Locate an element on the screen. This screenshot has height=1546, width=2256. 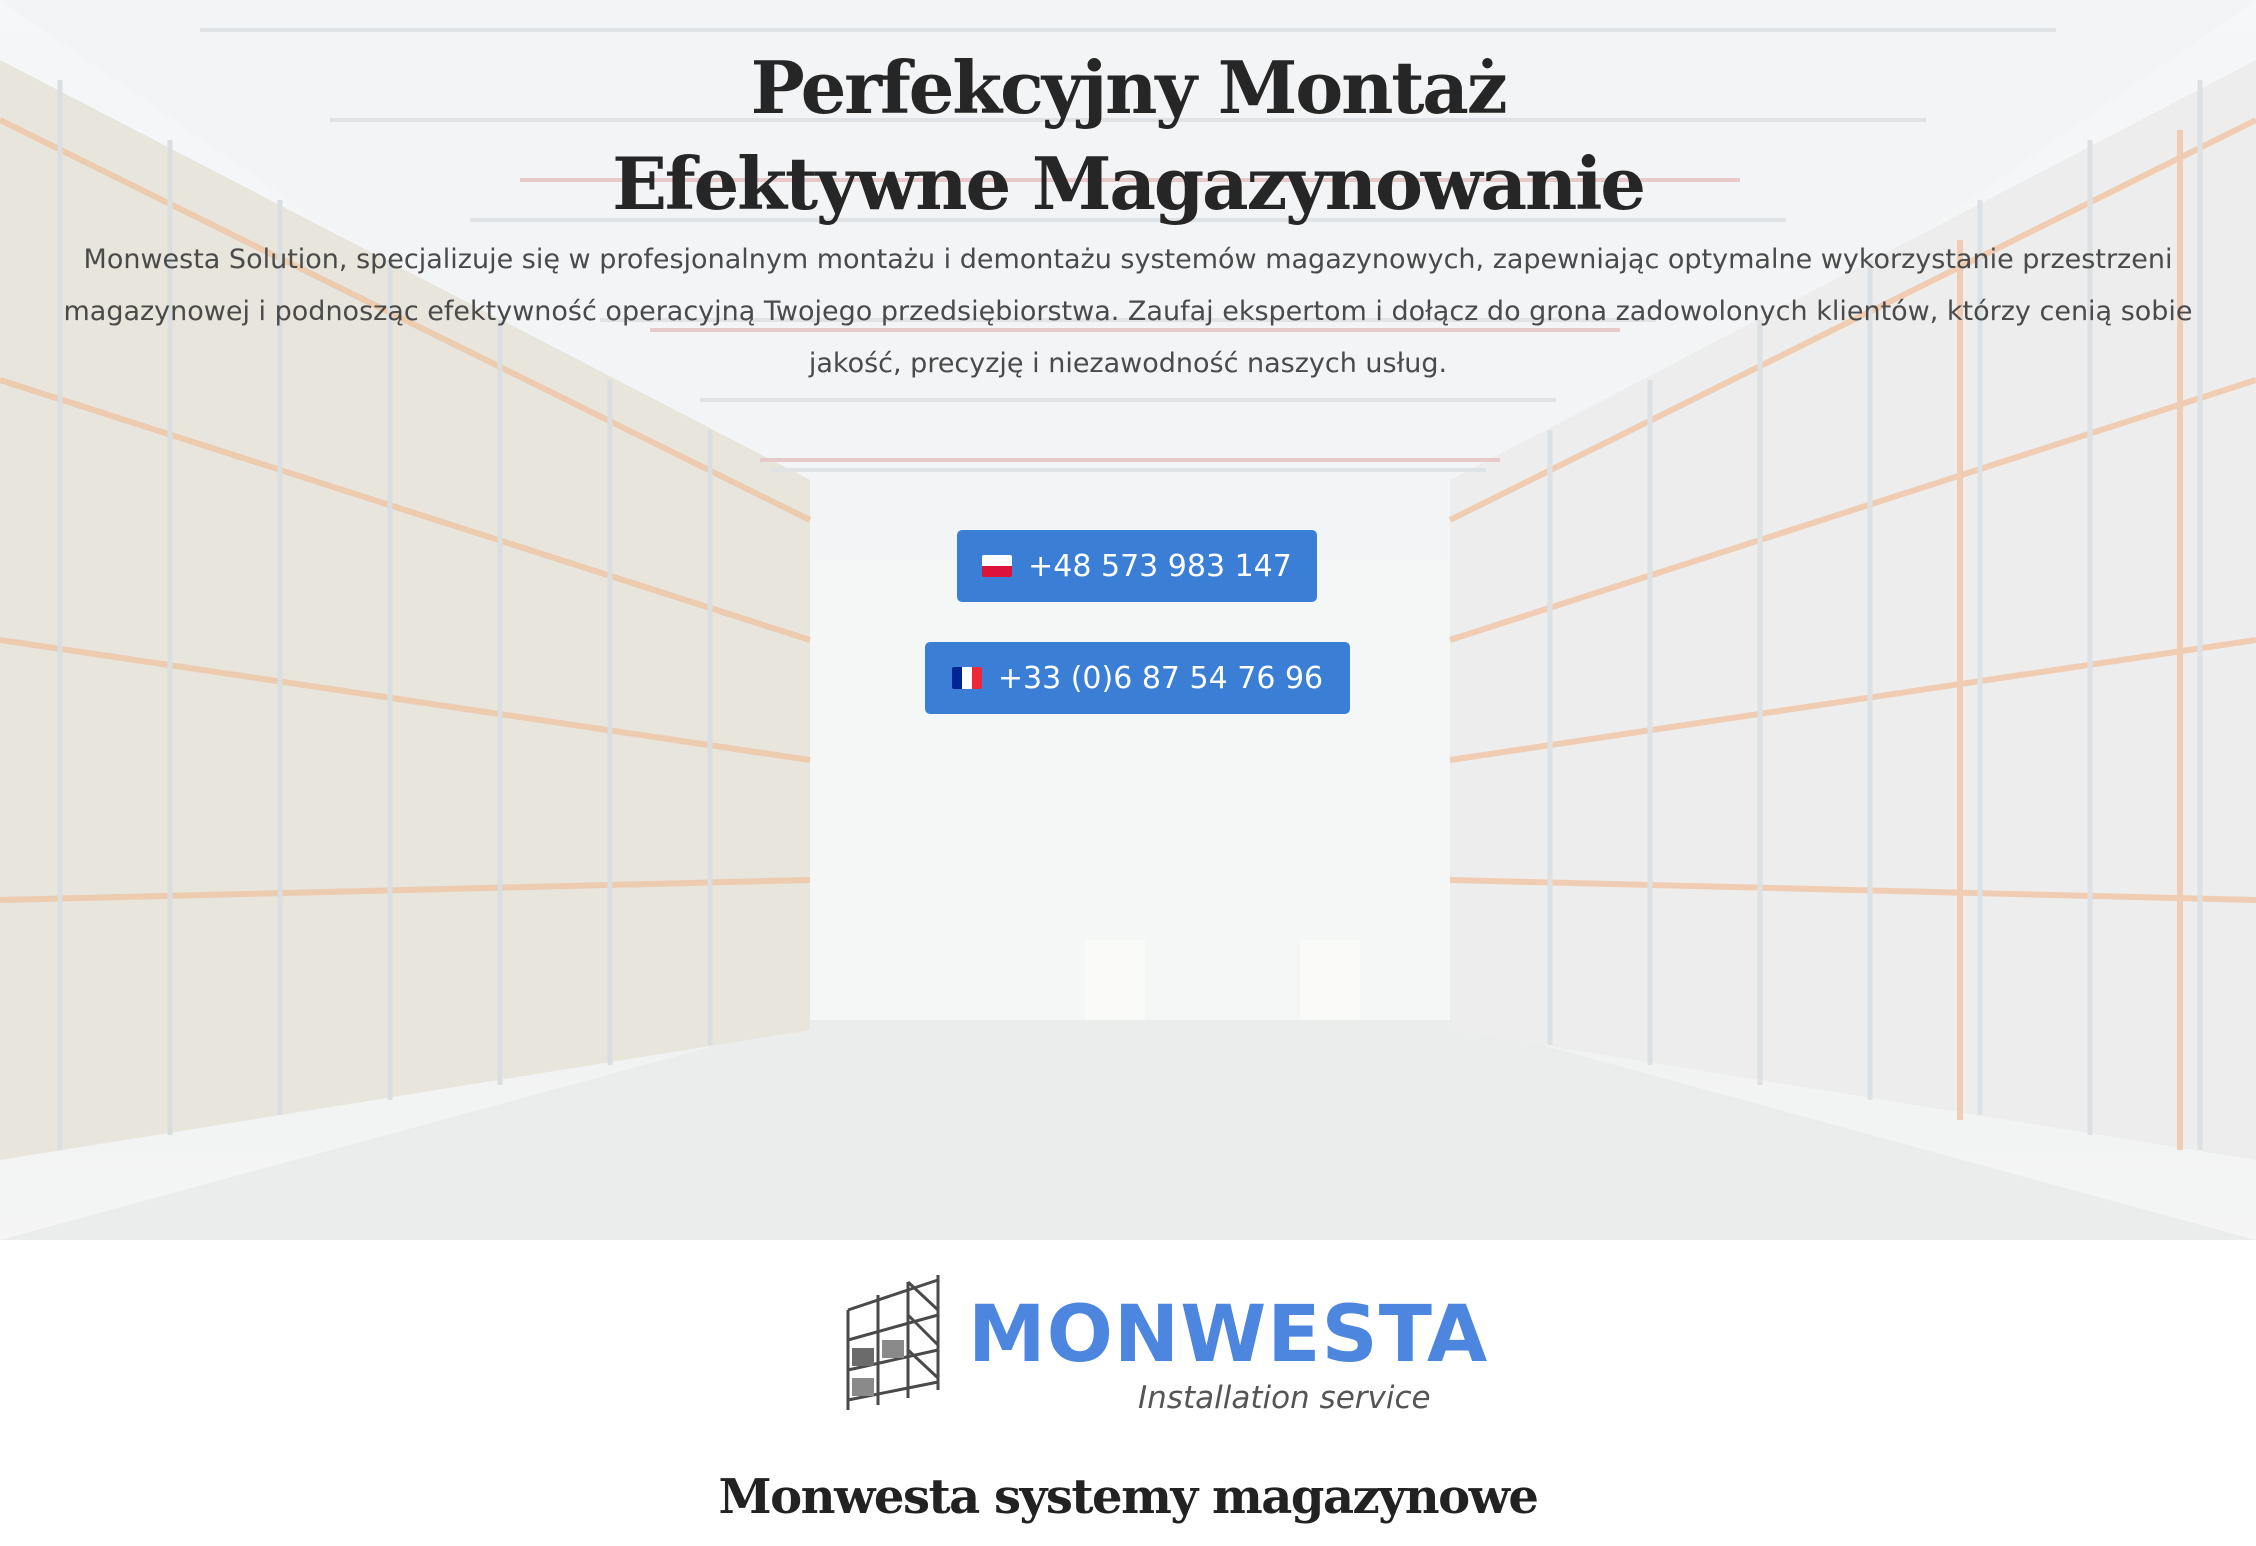
logo-wordmark: MONWESTA is located at coordinates (1228, 1335).